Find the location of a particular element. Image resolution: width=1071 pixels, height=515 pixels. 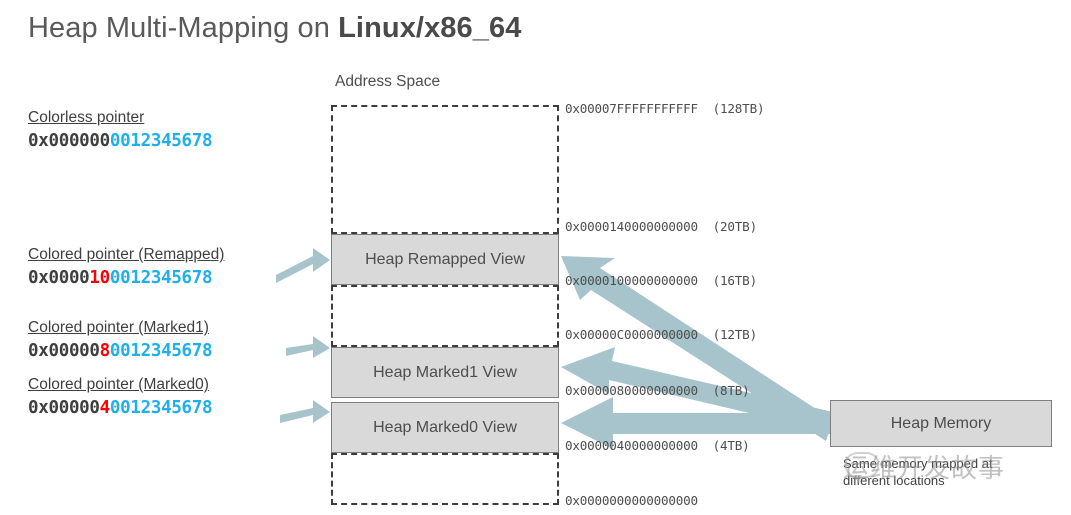

address-hex-4tb: 0x0000040000000000 is located at coordinates (631, 445).